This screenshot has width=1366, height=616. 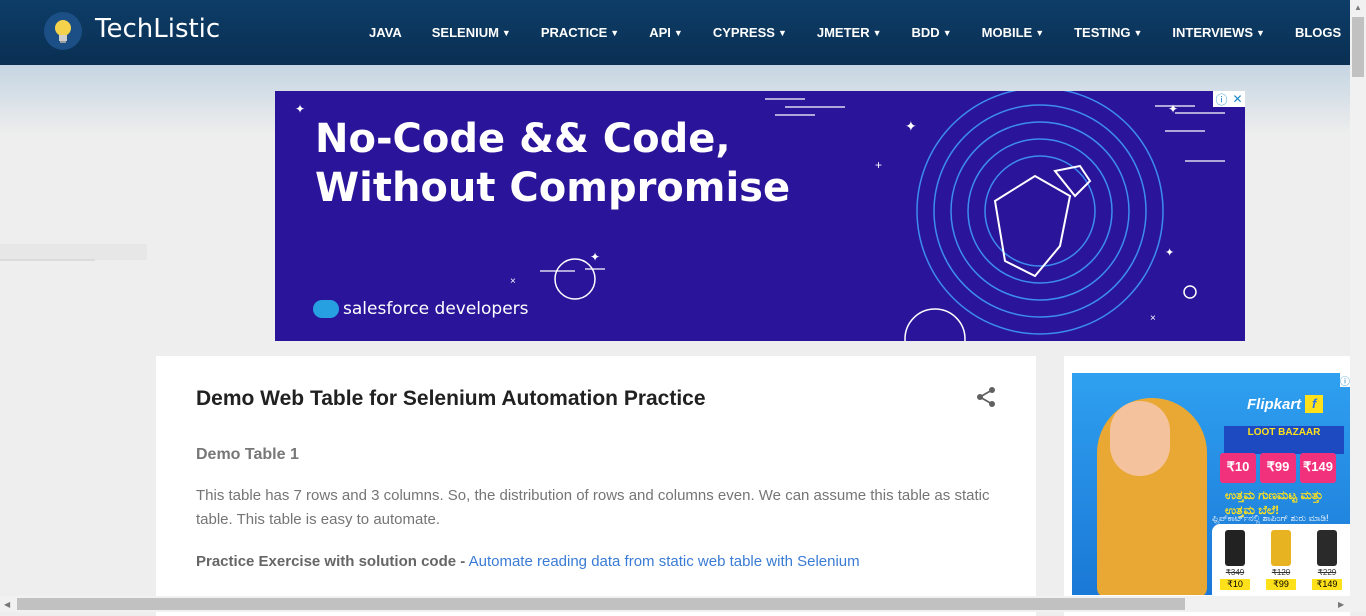 I want to click on model-face-image, so click(x=1140, y=438).